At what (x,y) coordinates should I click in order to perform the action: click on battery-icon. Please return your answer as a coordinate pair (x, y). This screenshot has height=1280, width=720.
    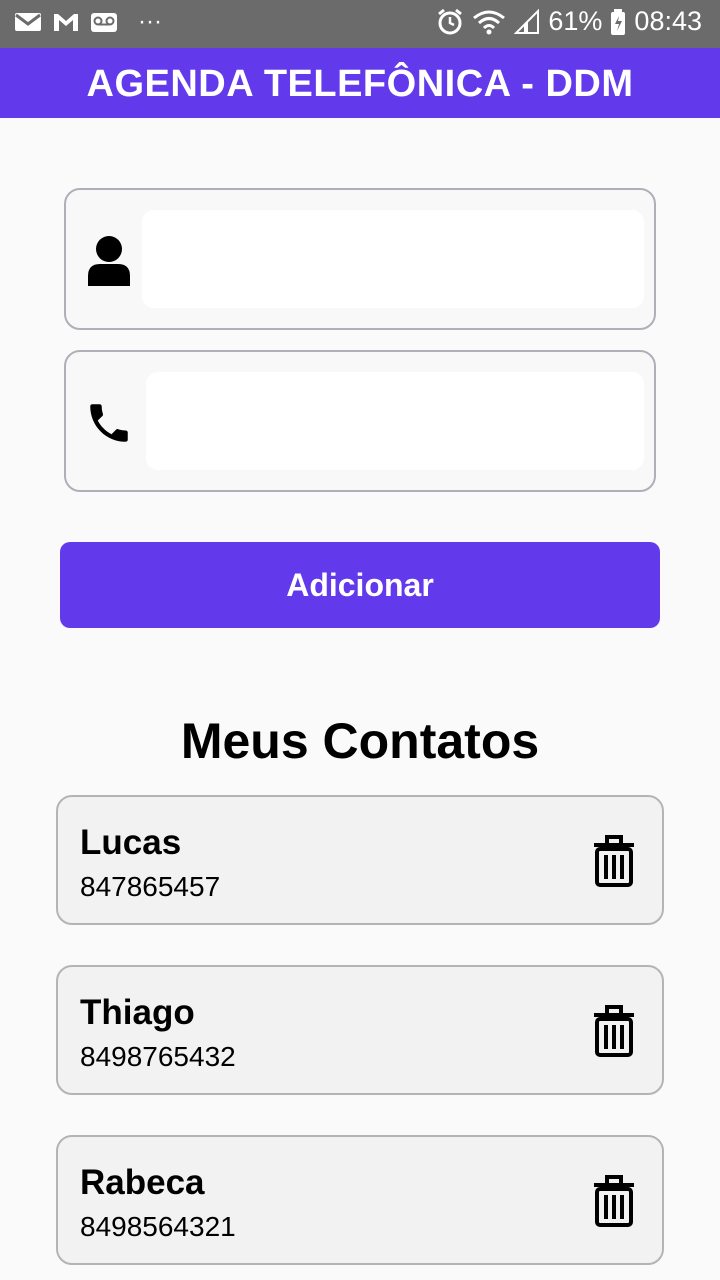
    Looking at the image, I should click on (618, 22).